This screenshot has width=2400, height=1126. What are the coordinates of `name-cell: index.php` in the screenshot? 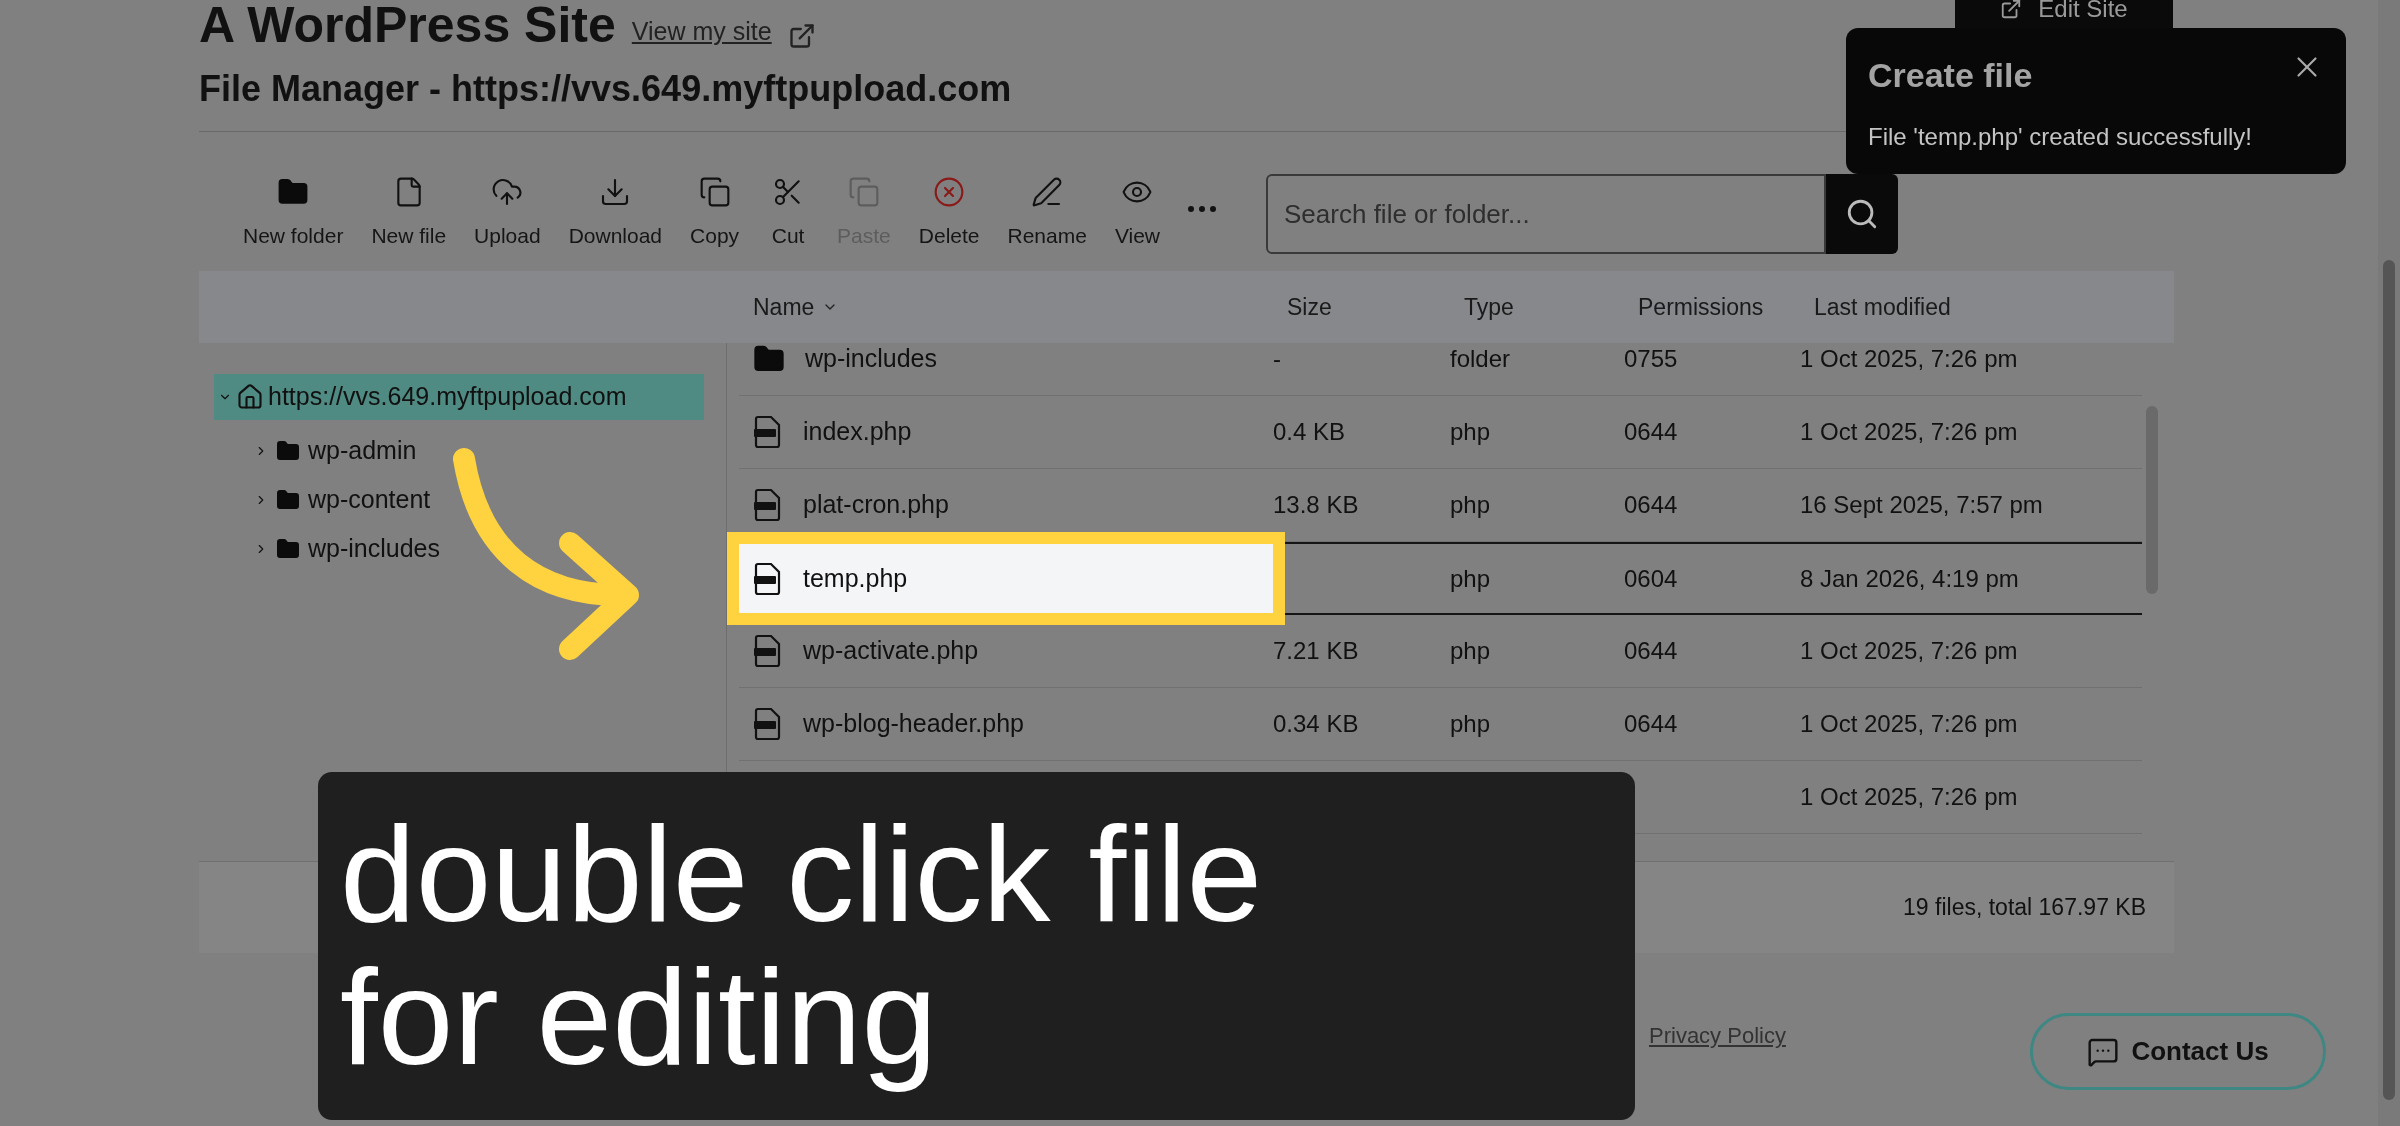 It's located at (1006, 432).